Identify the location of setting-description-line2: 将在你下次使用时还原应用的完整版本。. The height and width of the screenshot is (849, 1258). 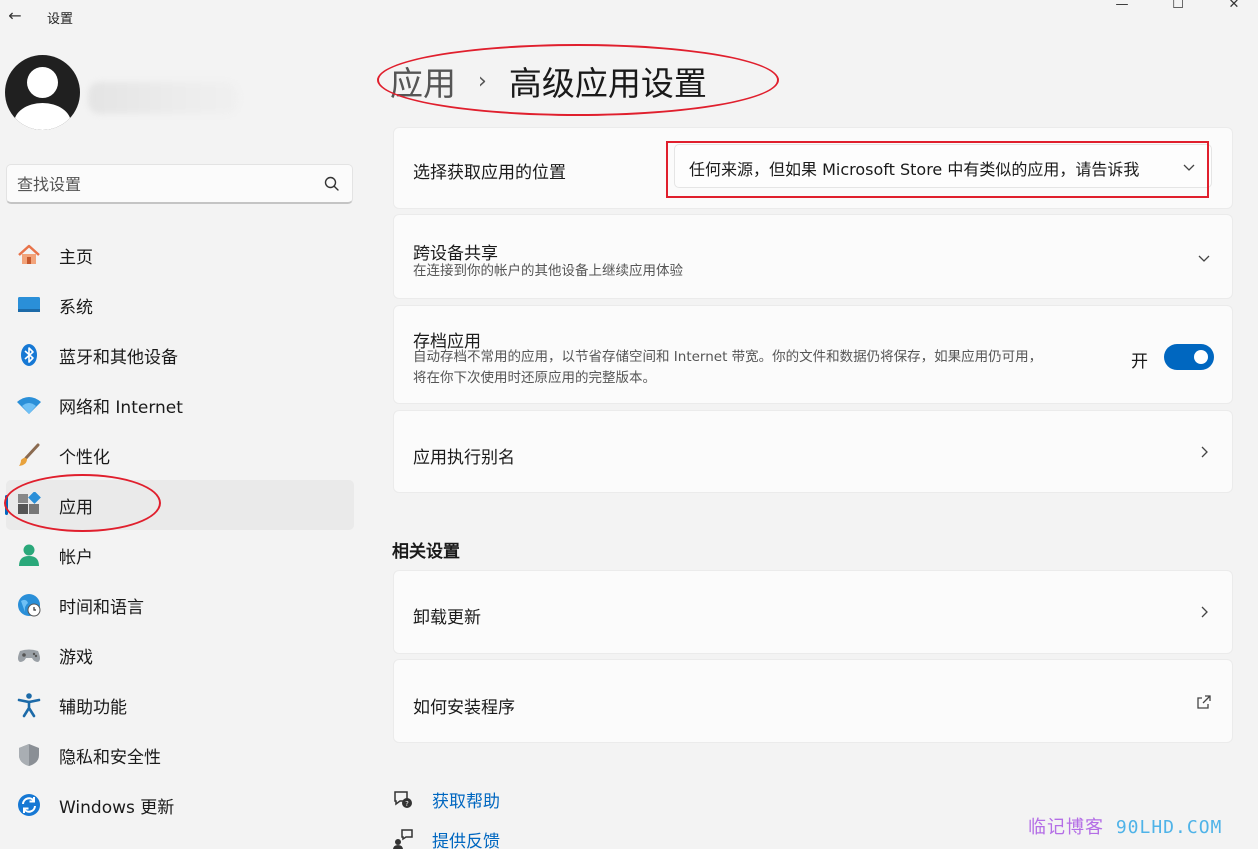
(534, 378).